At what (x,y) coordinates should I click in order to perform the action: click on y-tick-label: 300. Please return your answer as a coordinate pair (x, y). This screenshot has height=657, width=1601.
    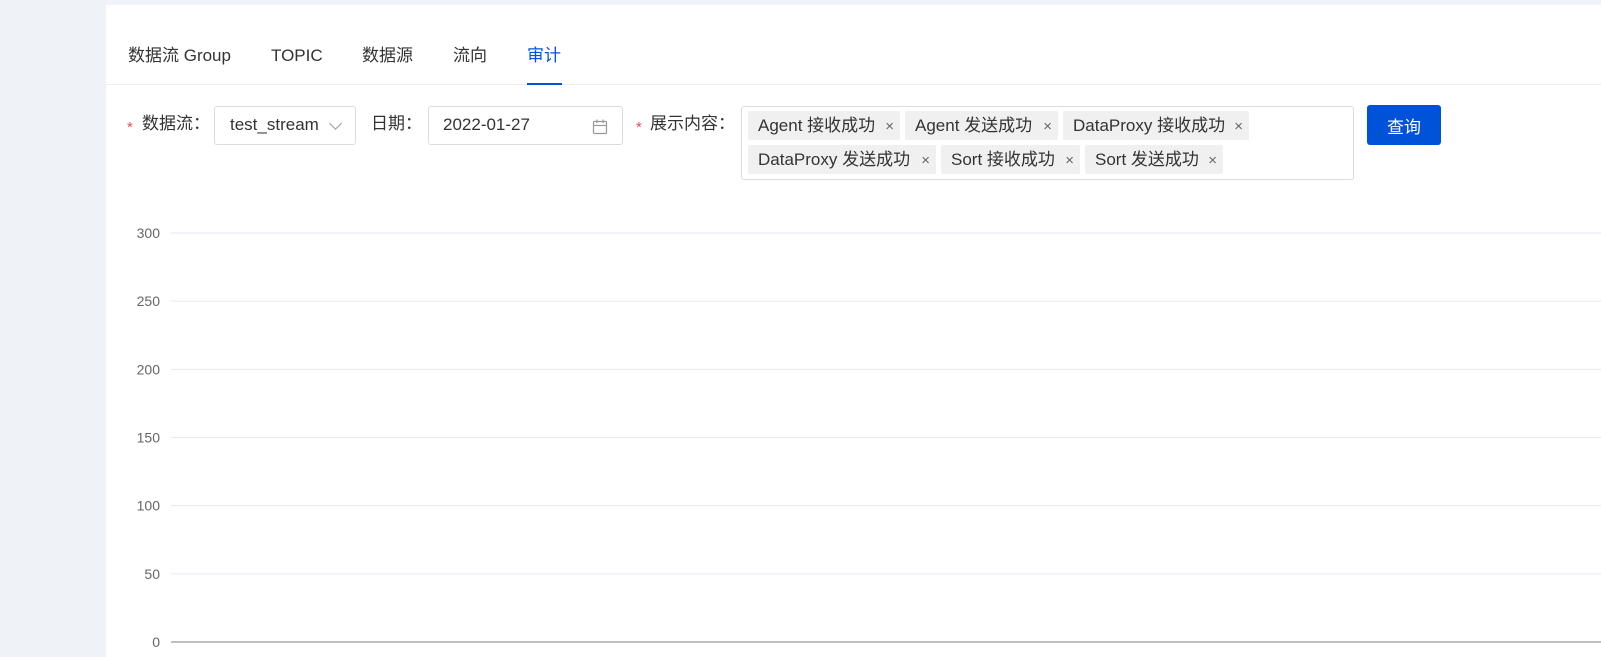
    Looking at the image, I should click on (149, 233).